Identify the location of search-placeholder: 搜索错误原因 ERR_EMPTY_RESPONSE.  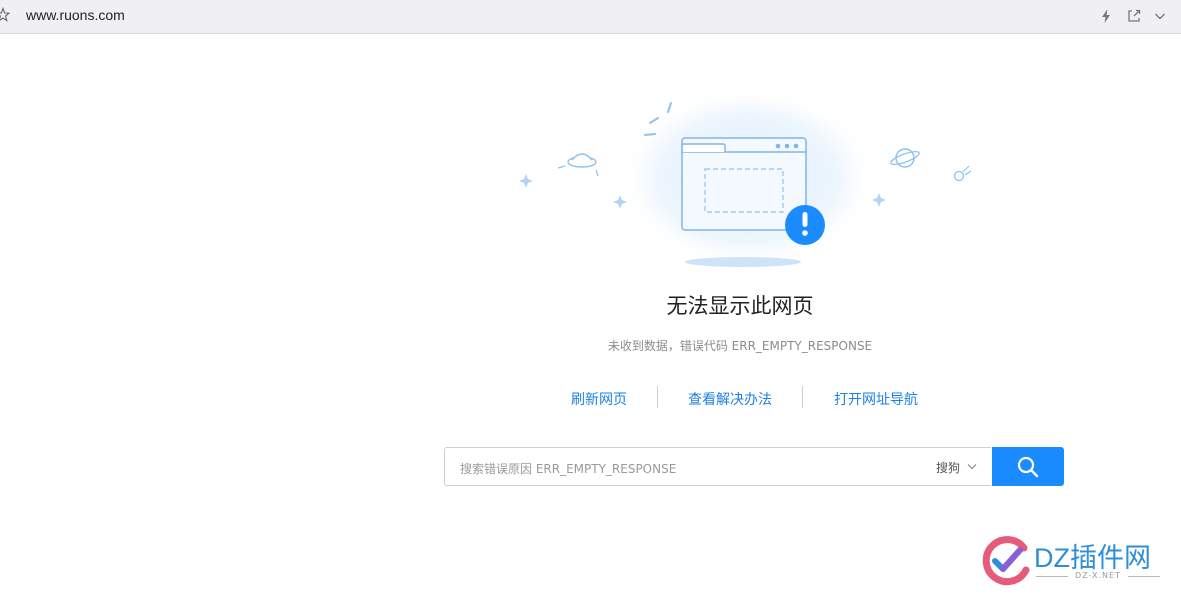
(568, 469).